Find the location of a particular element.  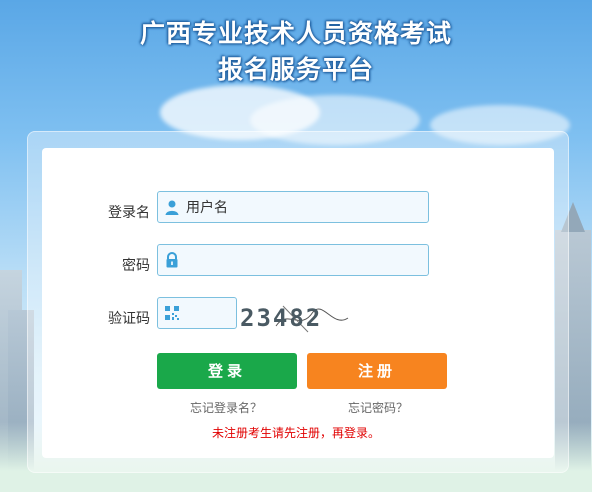

captcha-image: 23482 is located at coordinates (298, 318).